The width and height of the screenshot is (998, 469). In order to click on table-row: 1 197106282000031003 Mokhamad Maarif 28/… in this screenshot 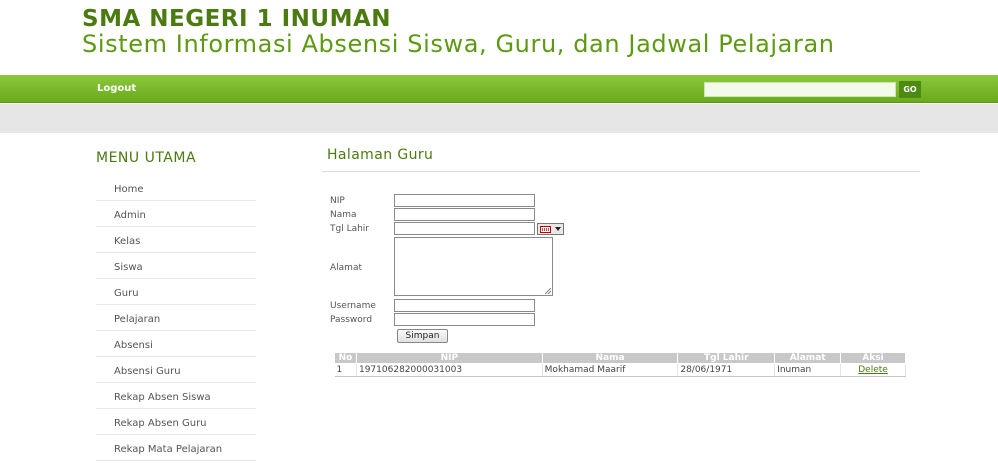, I will do `click(620, 370)`.